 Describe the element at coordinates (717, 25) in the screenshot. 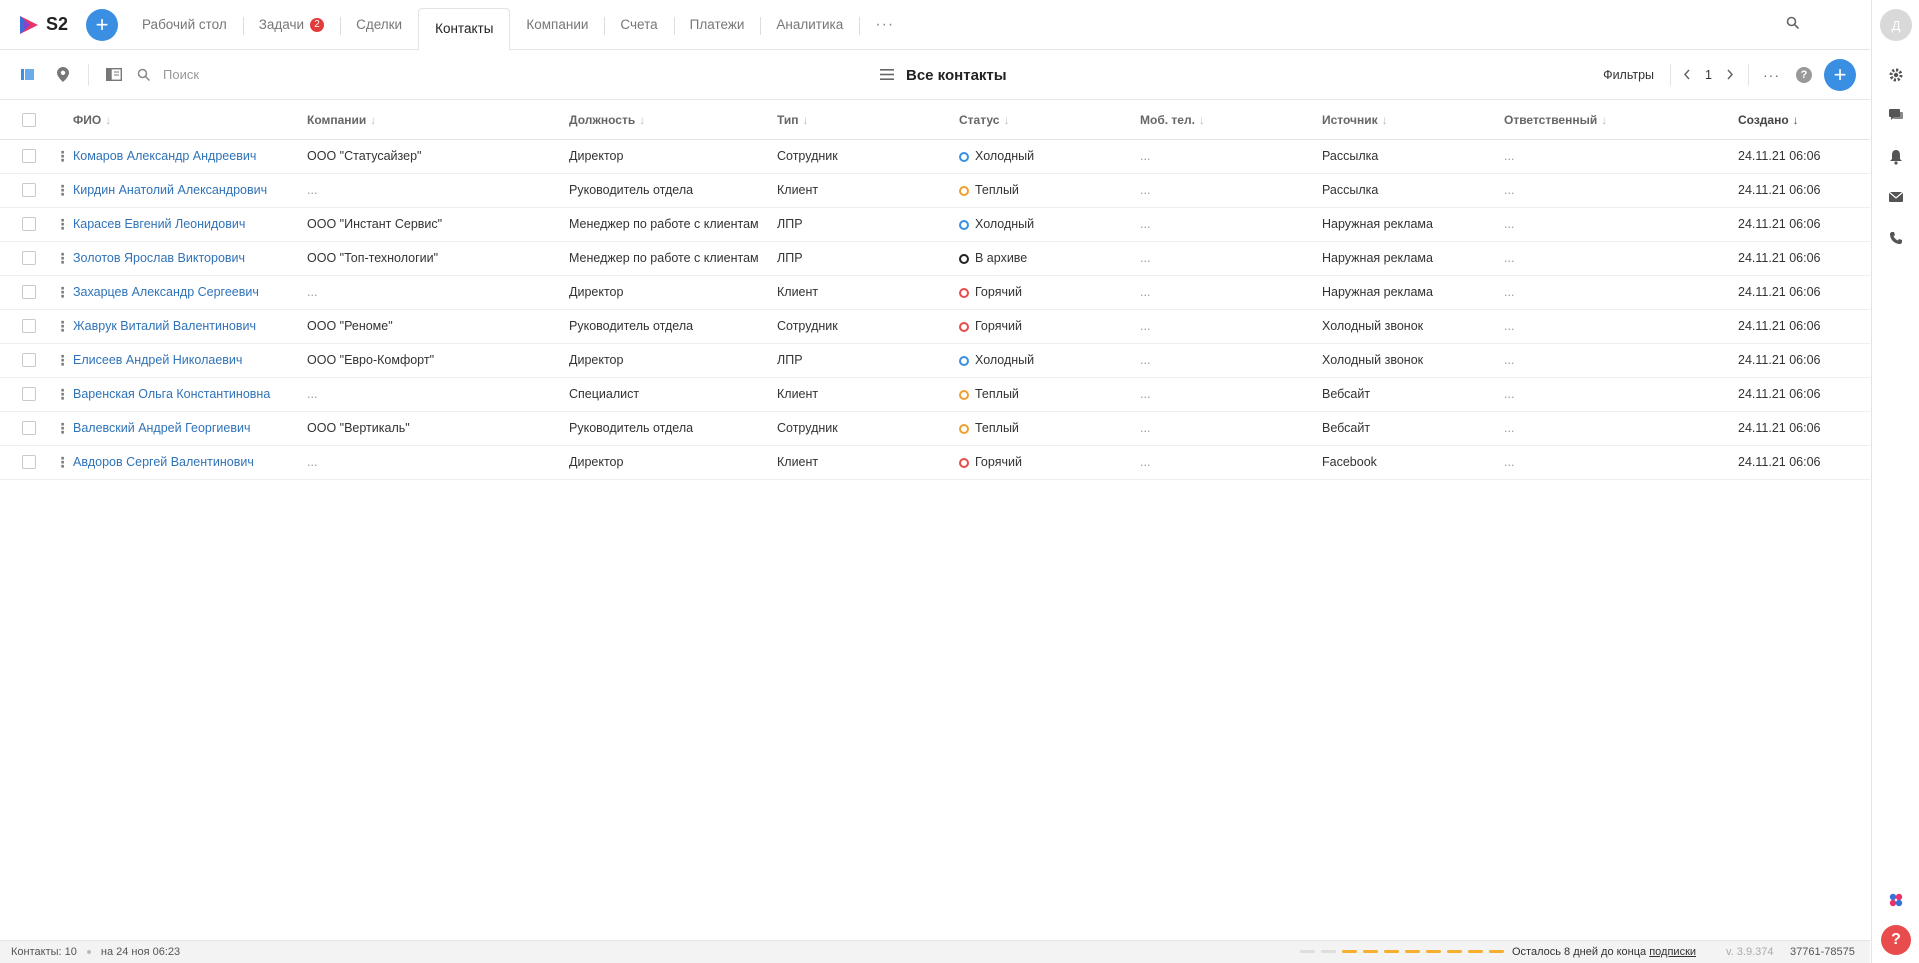

I see `tab-6: Платежи` at that location.